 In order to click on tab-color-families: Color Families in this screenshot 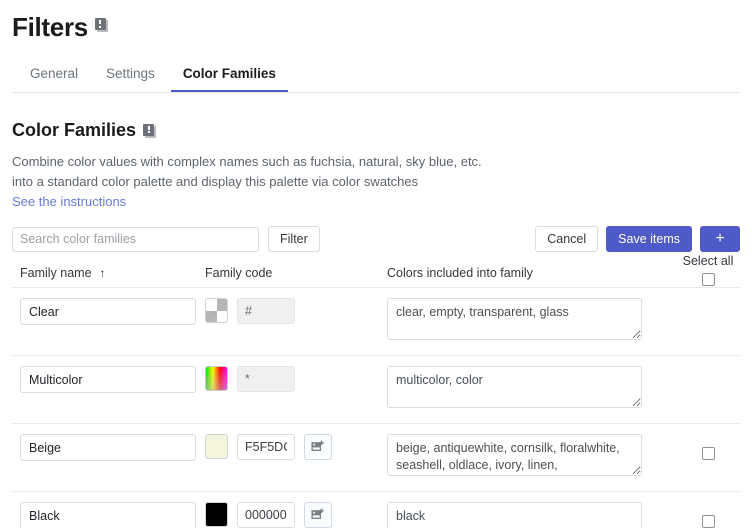, I will do `click(229, 76)`.